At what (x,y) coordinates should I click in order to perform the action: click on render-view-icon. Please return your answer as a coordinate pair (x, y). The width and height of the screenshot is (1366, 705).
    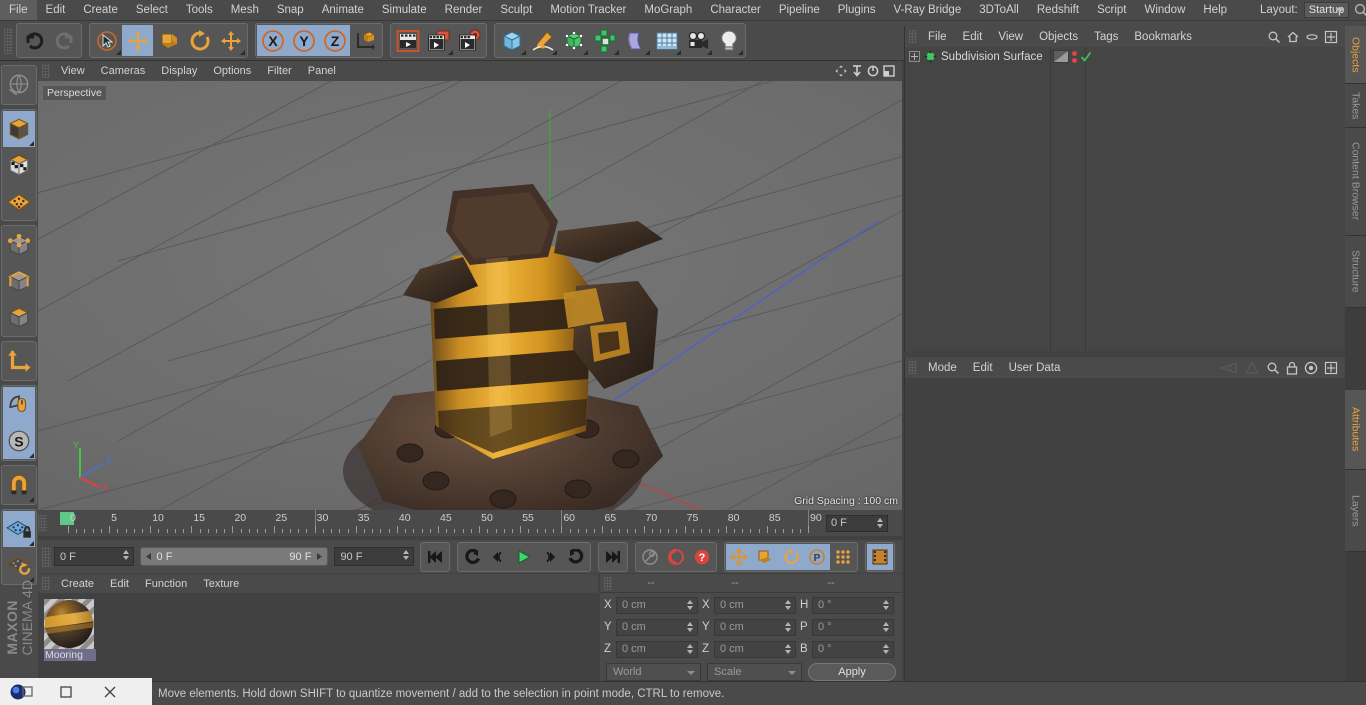
    Looking at the image, I should click on (407, 40).